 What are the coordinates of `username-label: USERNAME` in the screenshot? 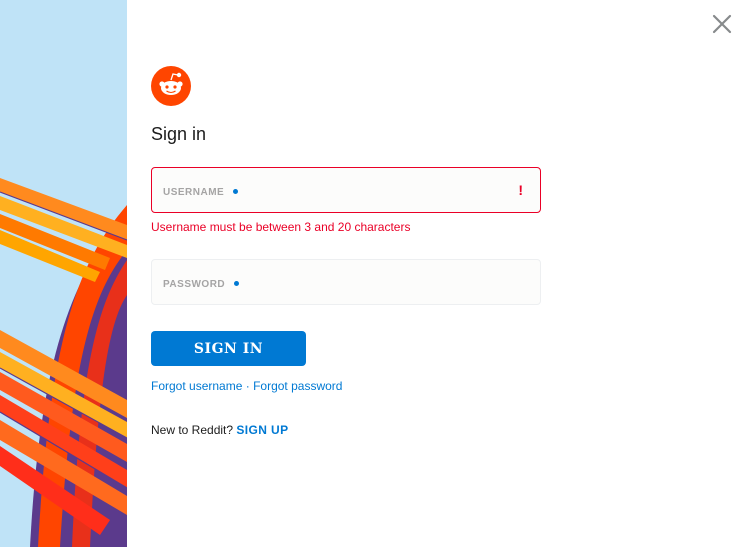 It's located at (194, 192).